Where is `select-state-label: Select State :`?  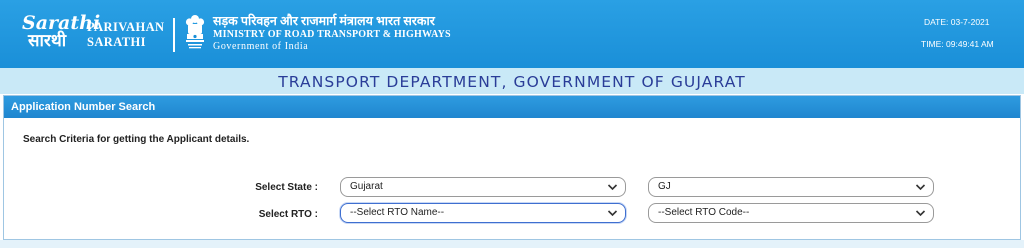 select-state-label: Select State : is located at coordinates (286, 187).